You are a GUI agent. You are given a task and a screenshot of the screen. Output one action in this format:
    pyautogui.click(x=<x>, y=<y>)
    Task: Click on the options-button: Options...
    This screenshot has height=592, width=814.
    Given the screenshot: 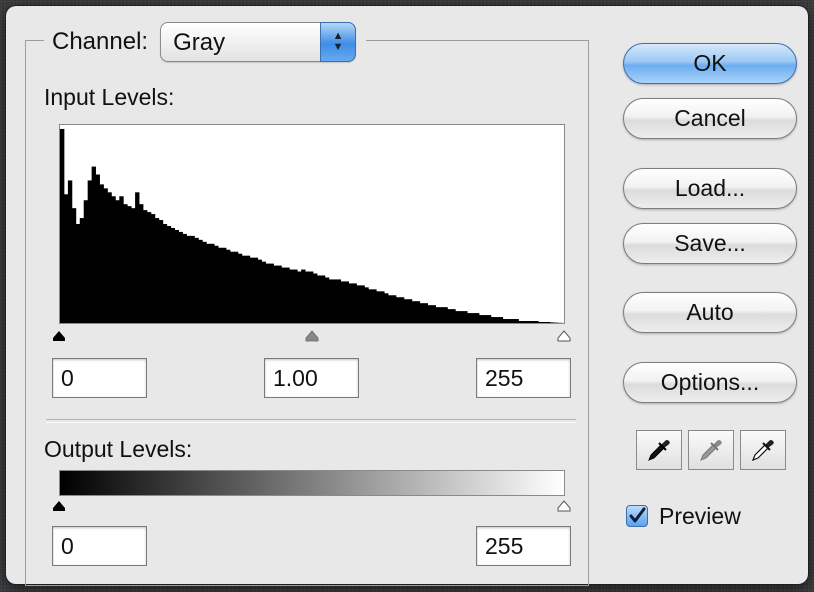 What is the action you would take?
    pyautogui.click(x=710, y=382)
    